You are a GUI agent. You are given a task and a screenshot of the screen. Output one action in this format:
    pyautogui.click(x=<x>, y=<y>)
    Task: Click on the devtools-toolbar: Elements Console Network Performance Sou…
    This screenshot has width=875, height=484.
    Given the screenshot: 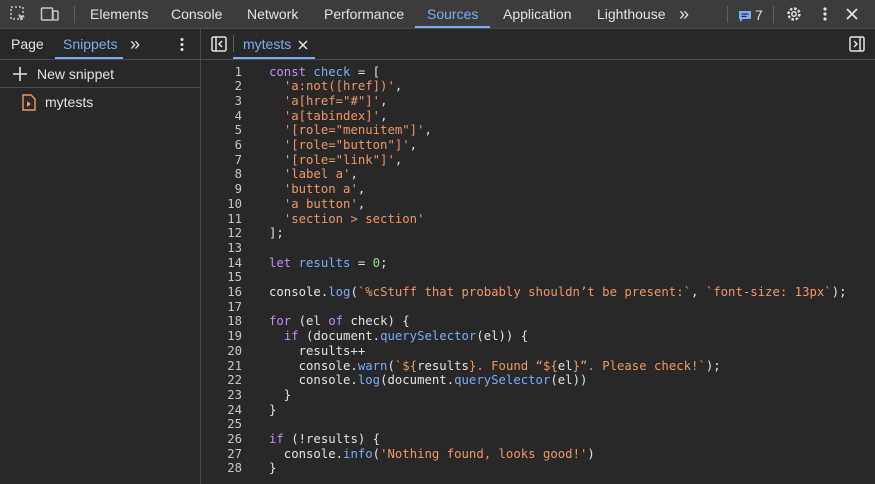 What is the action you would take?
    pyautogui.click(x=437, y=14)
    